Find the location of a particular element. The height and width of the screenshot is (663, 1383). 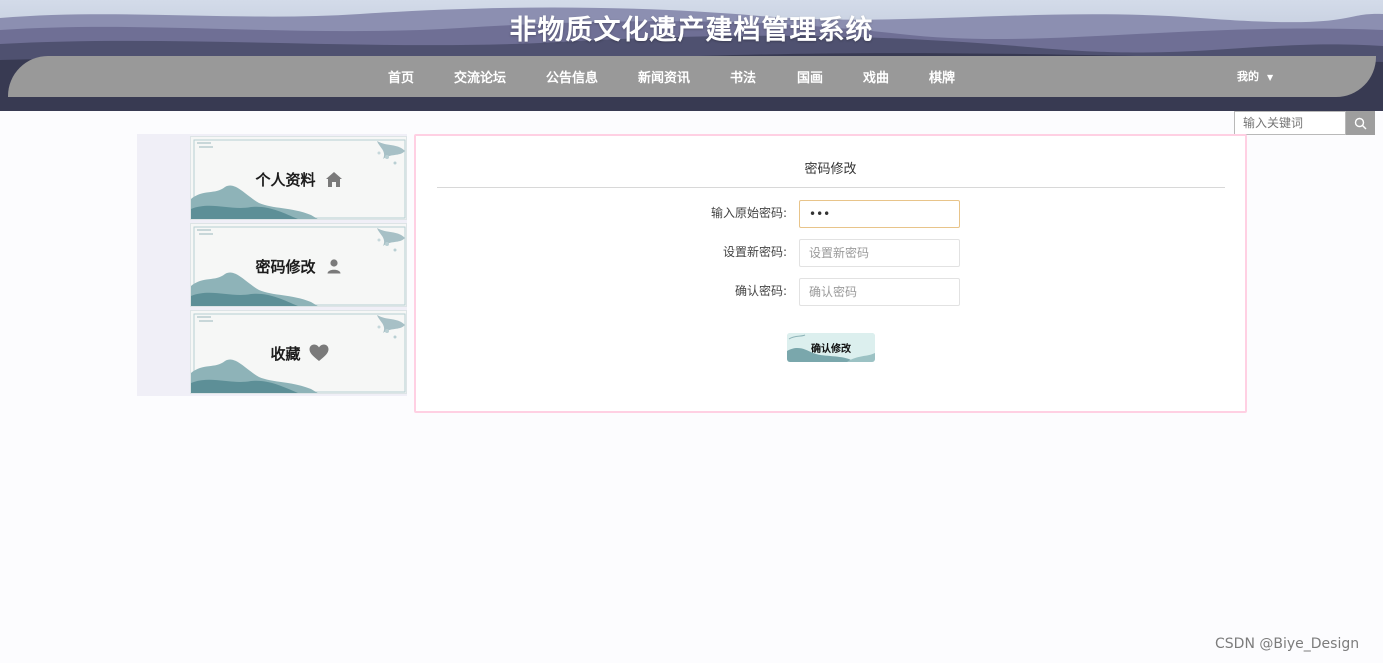

nav-item-forum: 交流论坛 is located at coordinates (480, 76).